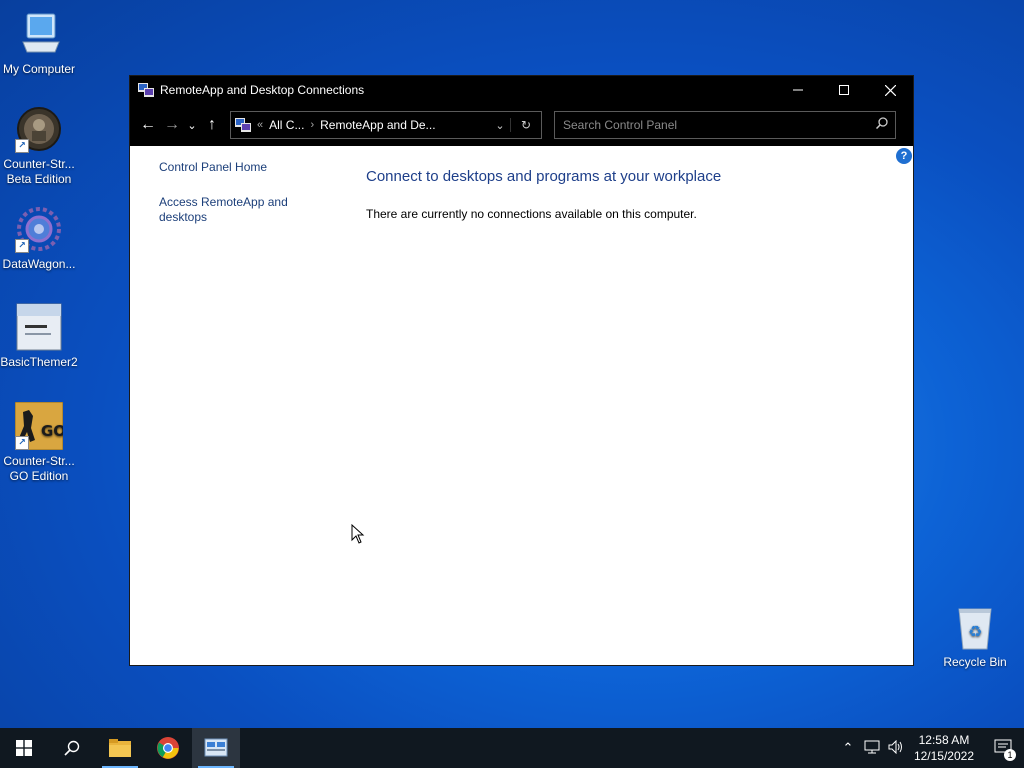  Describe the element at coordinates (512, 748) in the screenshot. I see `taskbar: ⌃ 12:58 AM 12/15/2022 1` at that location.